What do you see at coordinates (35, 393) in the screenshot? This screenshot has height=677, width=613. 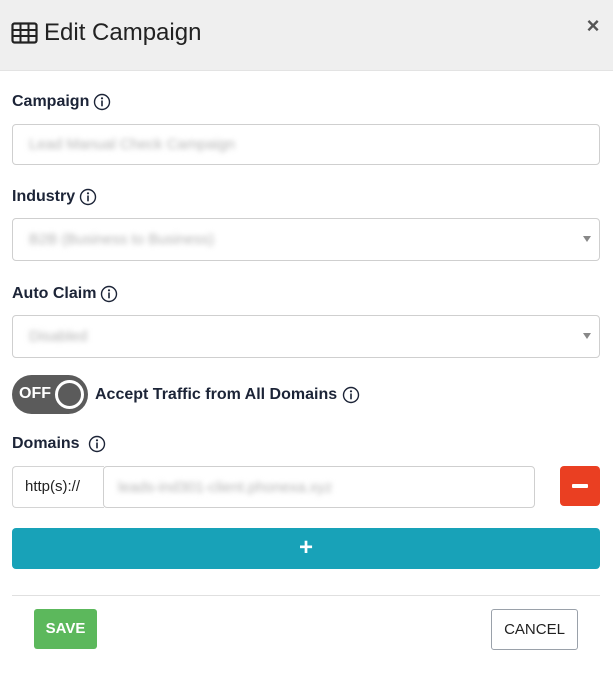 I see `toggle-state-text: OFF` at bounding box center [35, 393].